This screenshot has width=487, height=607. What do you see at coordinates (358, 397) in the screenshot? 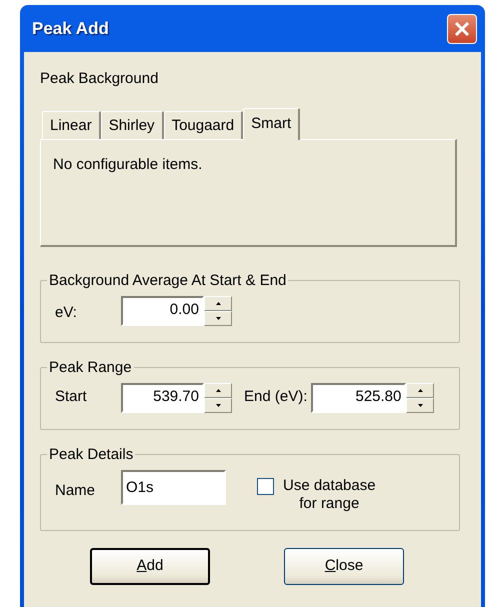
I see `number-field: 525.80` at bounding box center [358, 397].